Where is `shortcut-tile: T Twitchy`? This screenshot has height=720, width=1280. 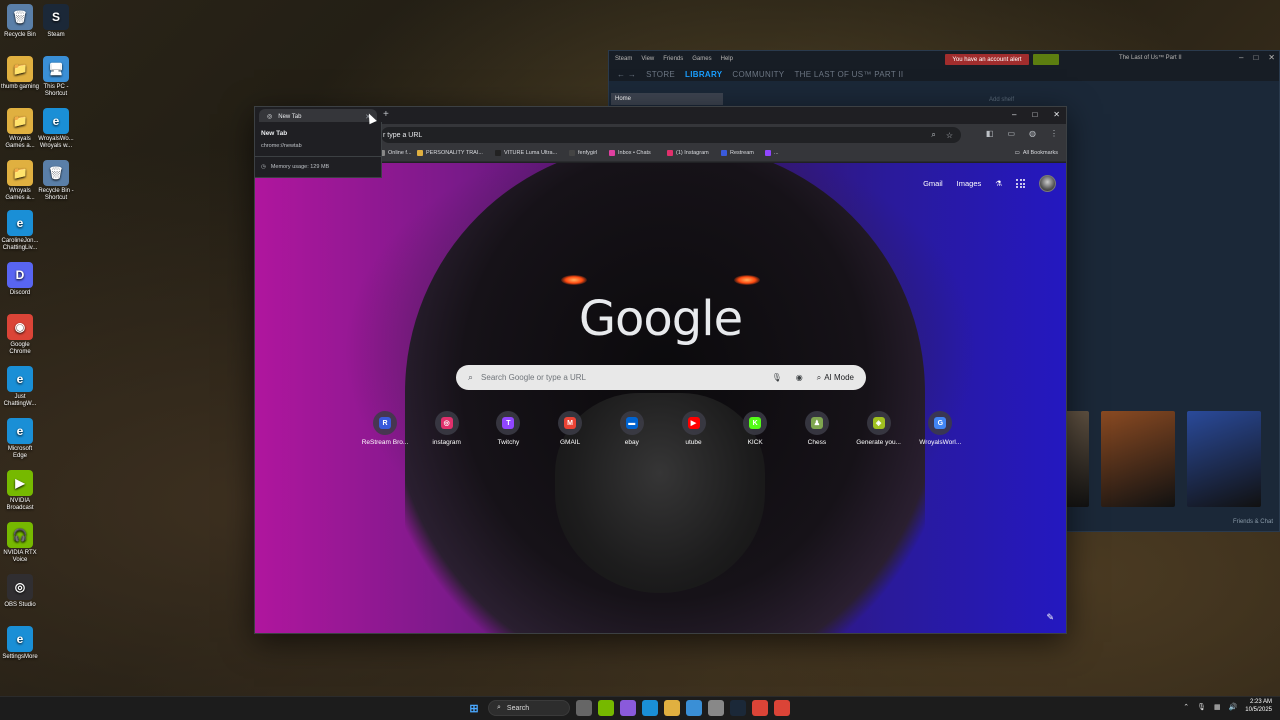 shortcut-tile: T Twitchy is located at coordinates (508, 428).